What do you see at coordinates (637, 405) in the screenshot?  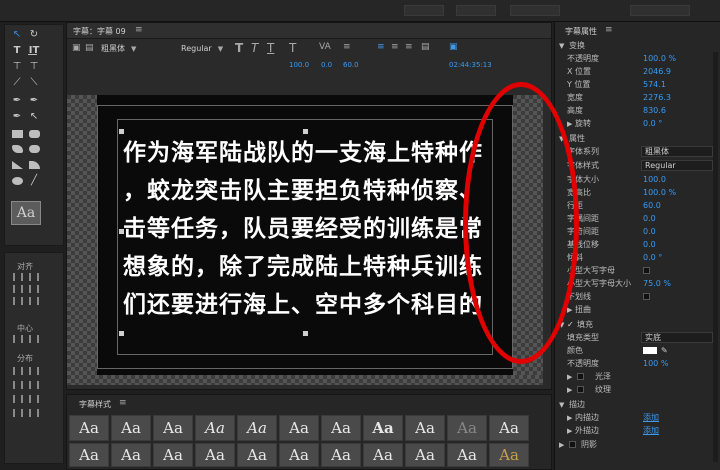 I see `stroke-section: ▼ 描边` at bounding box center [637, 405].